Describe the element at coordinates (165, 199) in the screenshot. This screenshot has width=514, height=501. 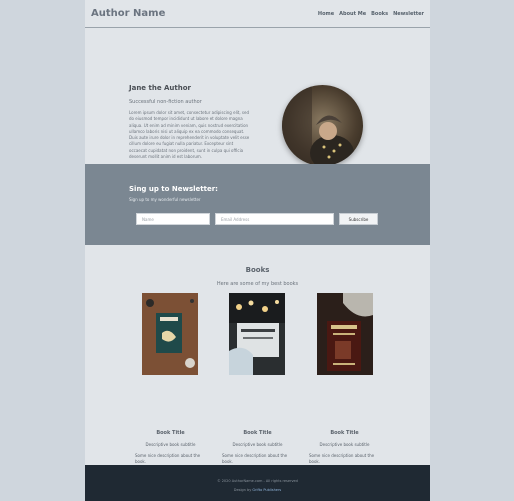
I see `newsletter-subtitle: Sign up to my wonderful newsletter` at that location.